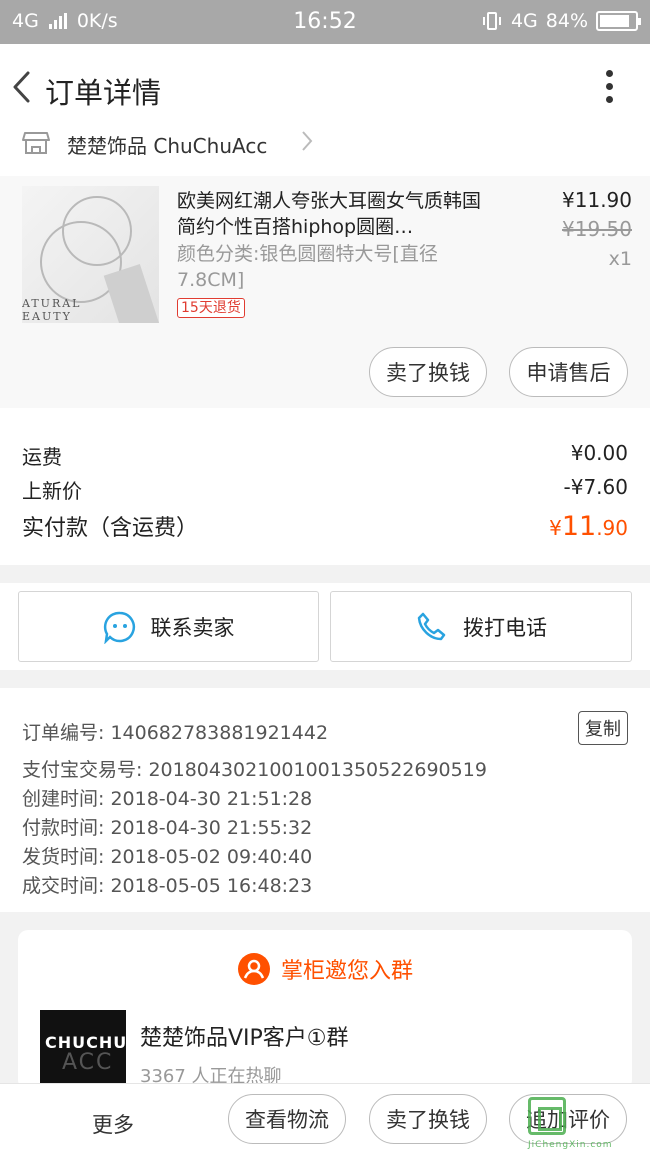  What do you see at coordinates (579, 526) in the screenshot?
I see `total-integer: 11` at bounding box center [579, 526].